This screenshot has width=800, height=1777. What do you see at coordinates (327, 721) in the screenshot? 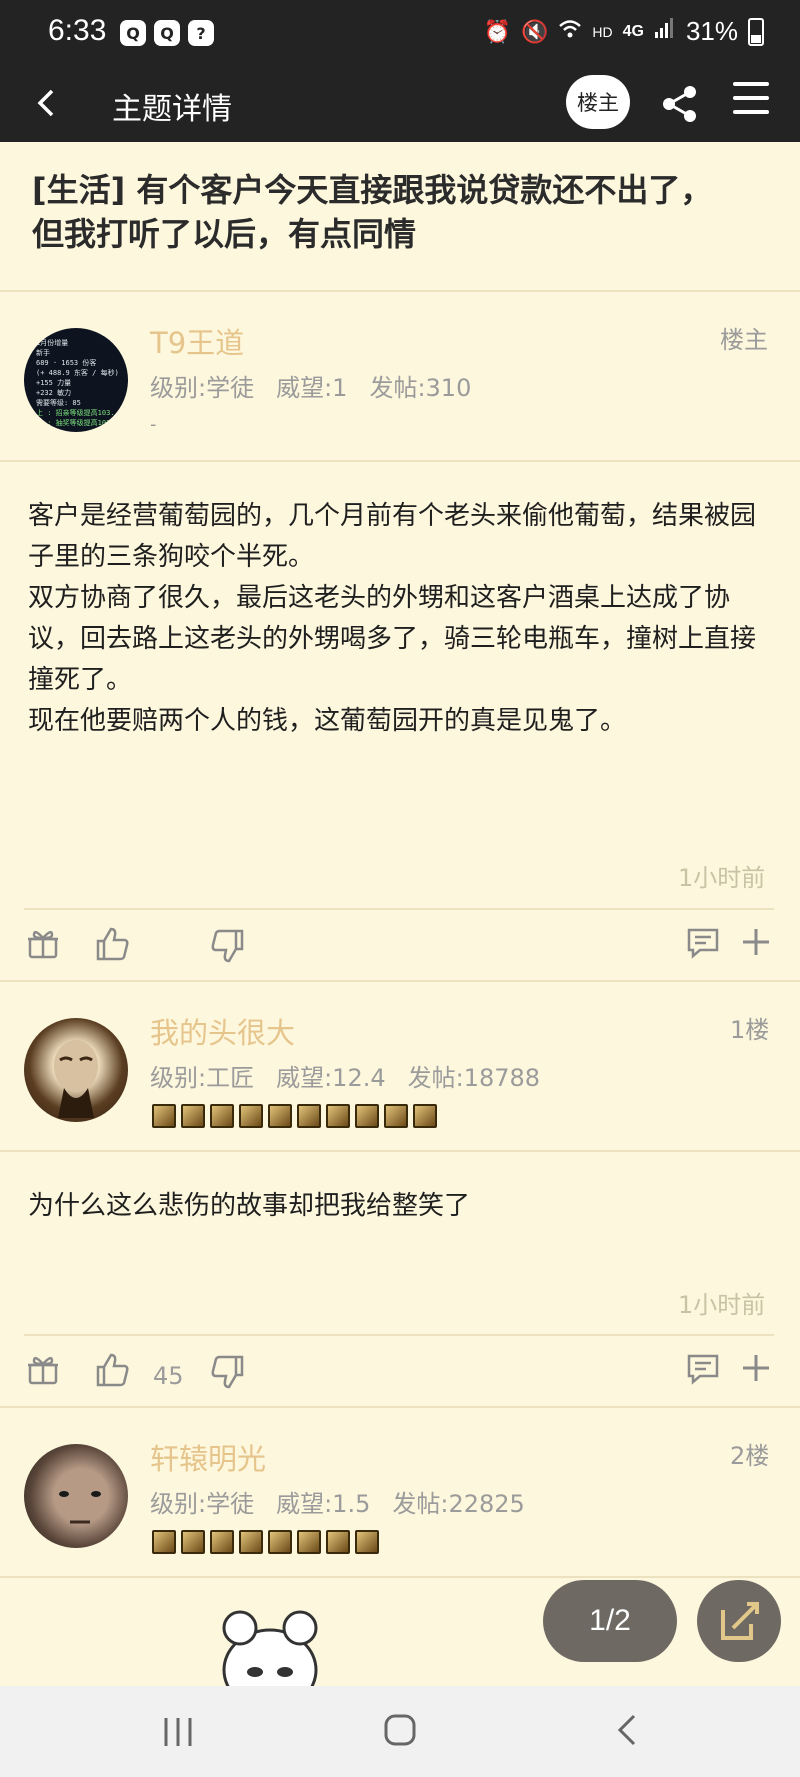
I see `post-paragraph: 现在他要赔两个人的钱，这葡萄园开的真是见鬼了。` at bounding box center [327, 721].